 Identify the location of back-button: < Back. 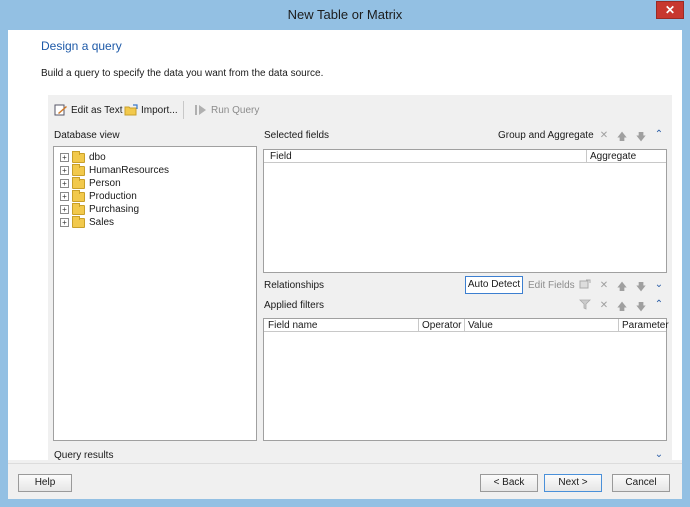
(509, 483).